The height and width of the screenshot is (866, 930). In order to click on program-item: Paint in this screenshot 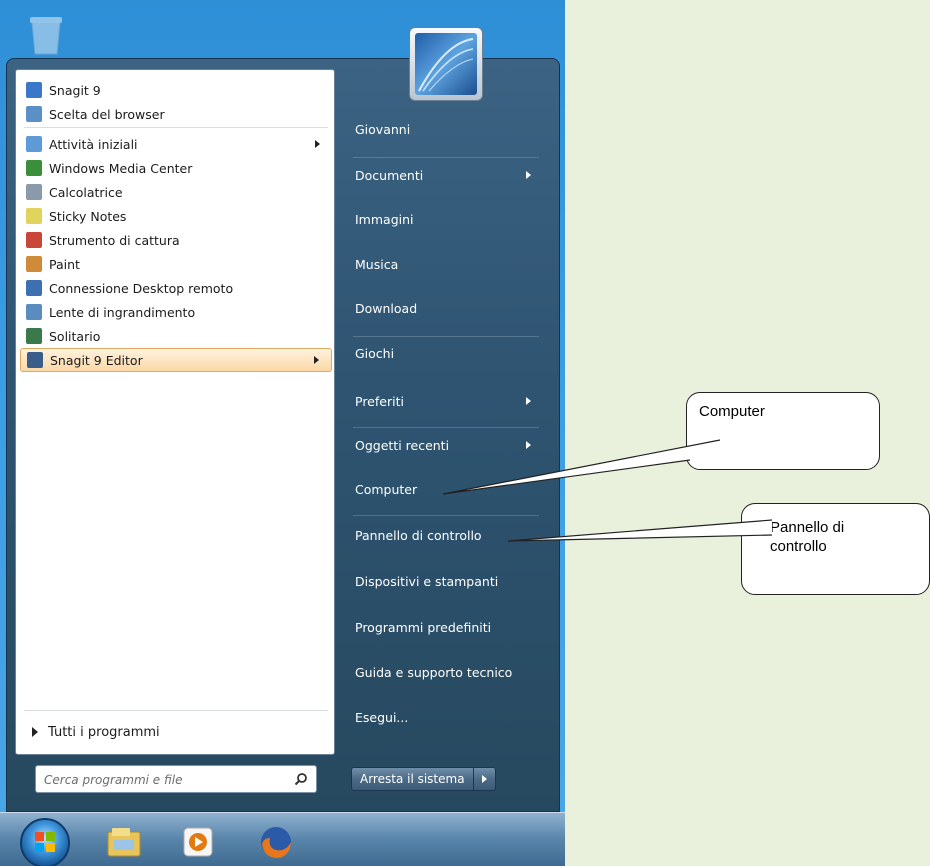, I will do `click(176, 264)`.